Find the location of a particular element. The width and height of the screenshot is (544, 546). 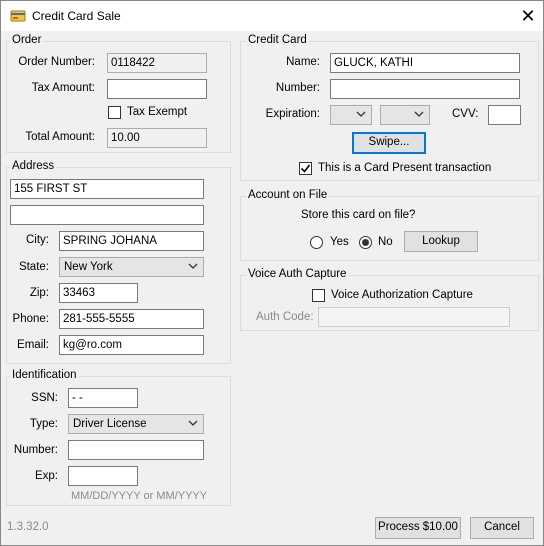

tax-exempt-checkbox is located at coordinates (114, 112).